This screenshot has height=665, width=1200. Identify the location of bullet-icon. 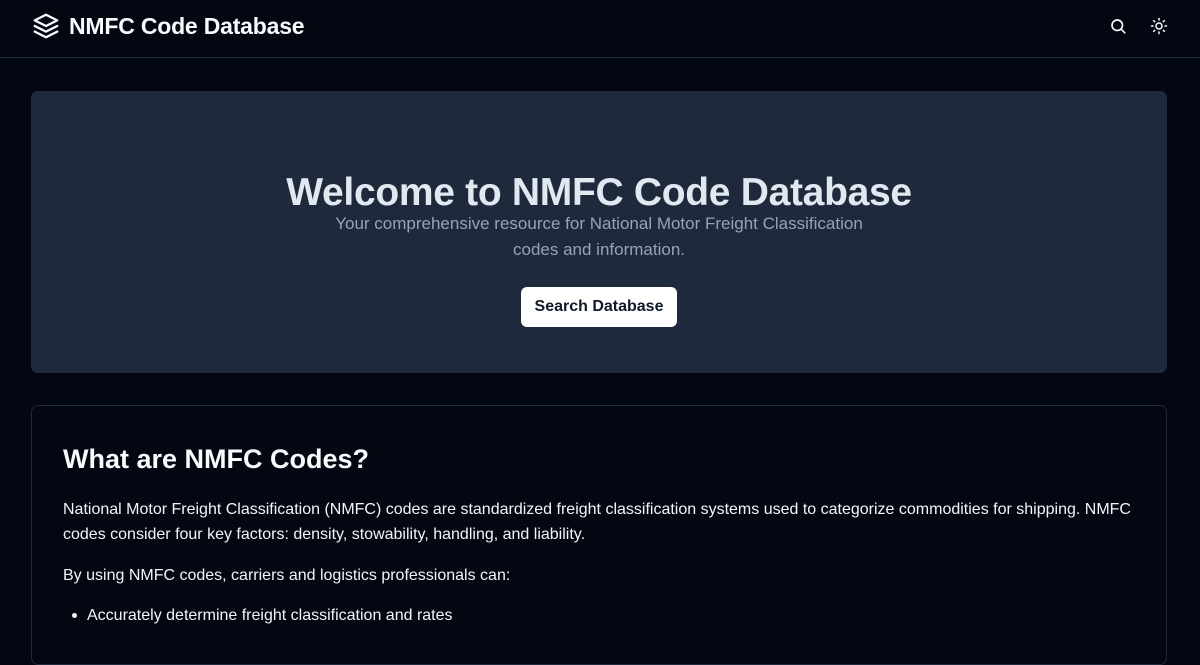
(74, 615).